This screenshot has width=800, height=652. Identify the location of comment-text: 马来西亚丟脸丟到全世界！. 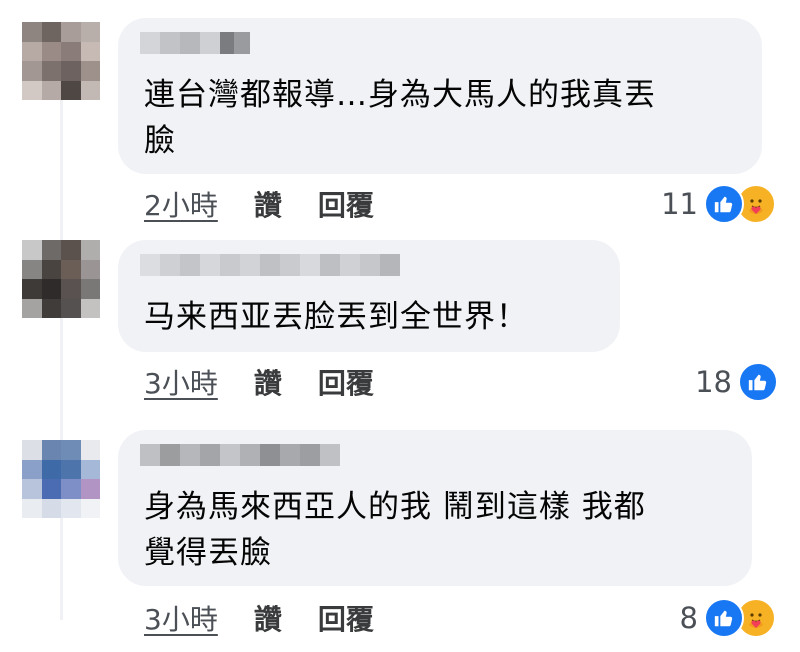
(336, 317).